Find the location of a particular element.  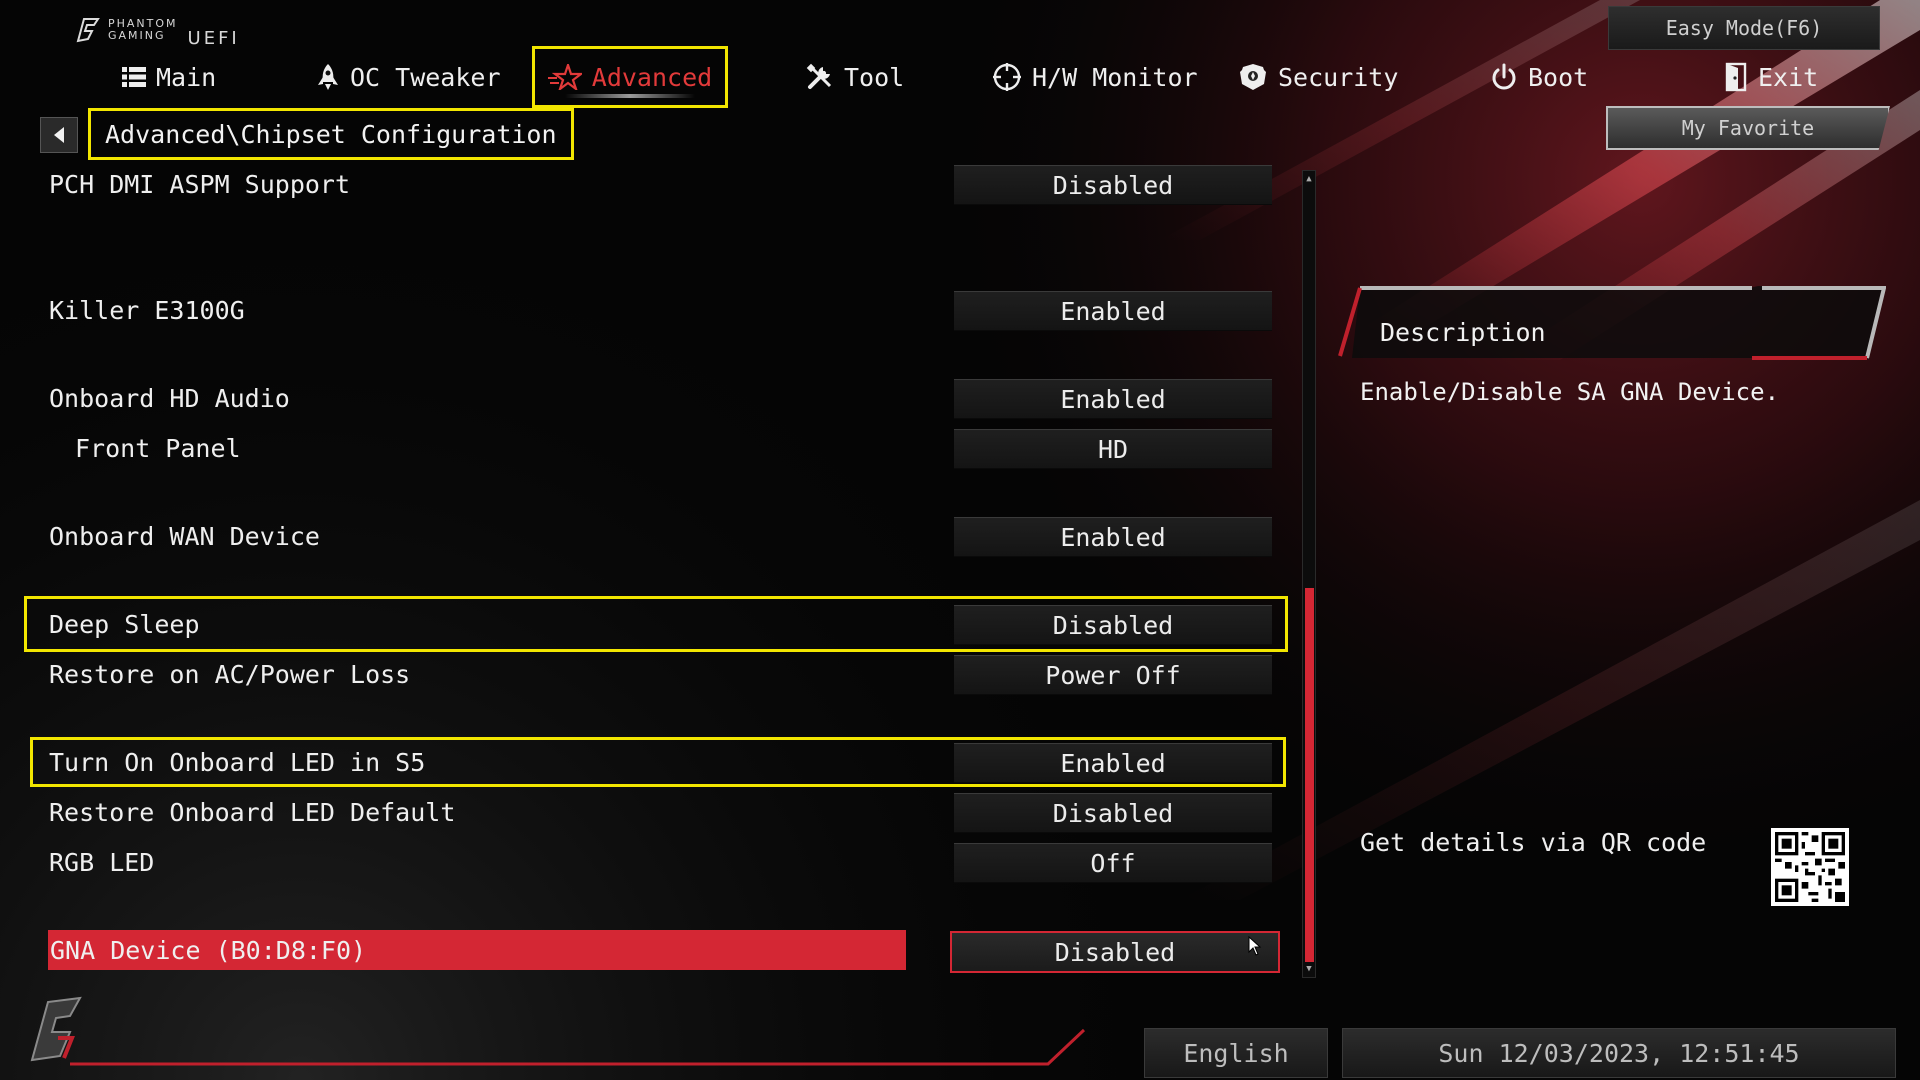

scrollbar-thumb is located at coordinates (1309, 775).